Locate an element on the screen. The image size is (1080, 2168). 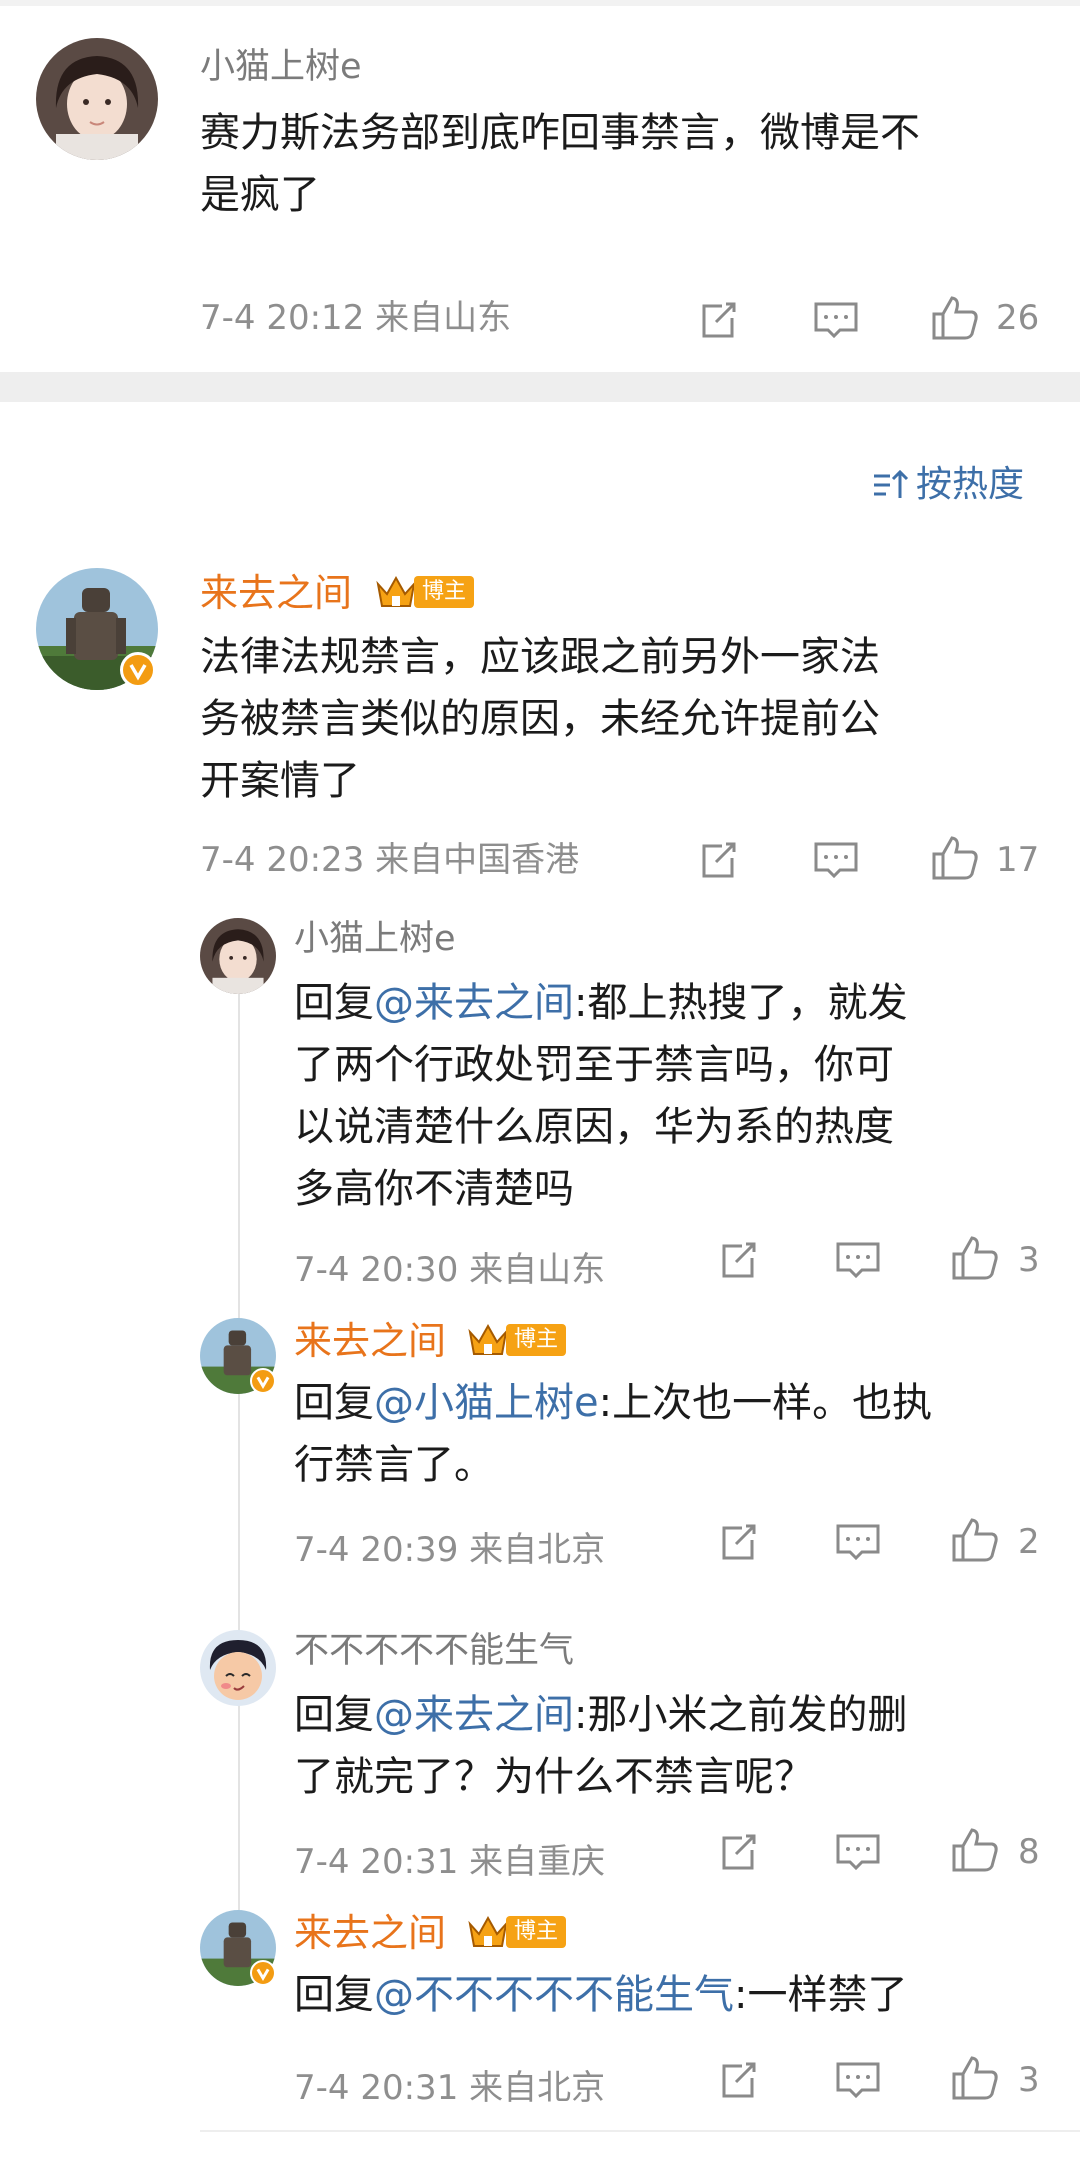
like-count: 17 is located at coordinates (1018, 860).